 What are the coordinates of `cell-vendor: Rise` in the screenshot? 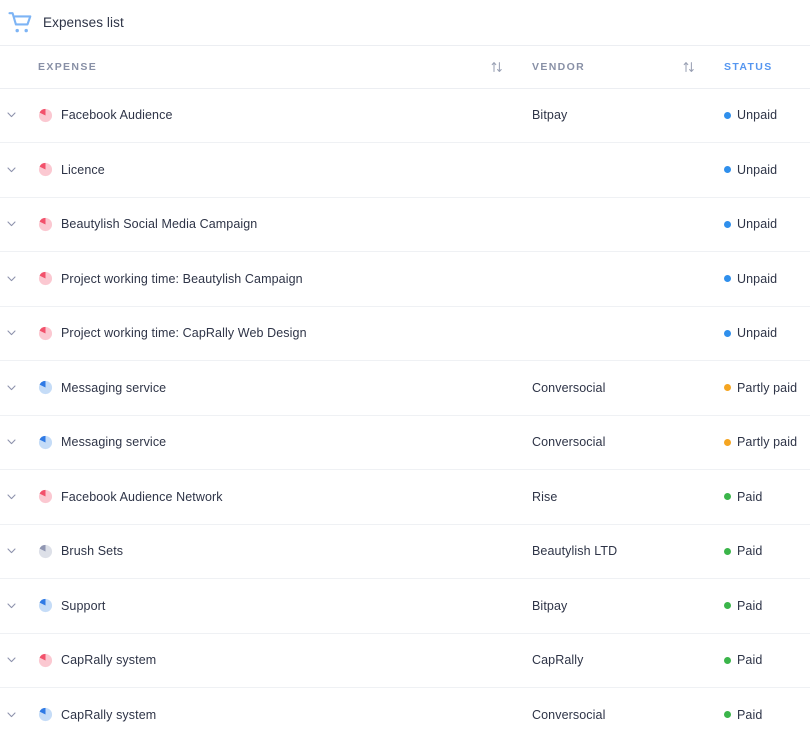 It's located at (607, 497).